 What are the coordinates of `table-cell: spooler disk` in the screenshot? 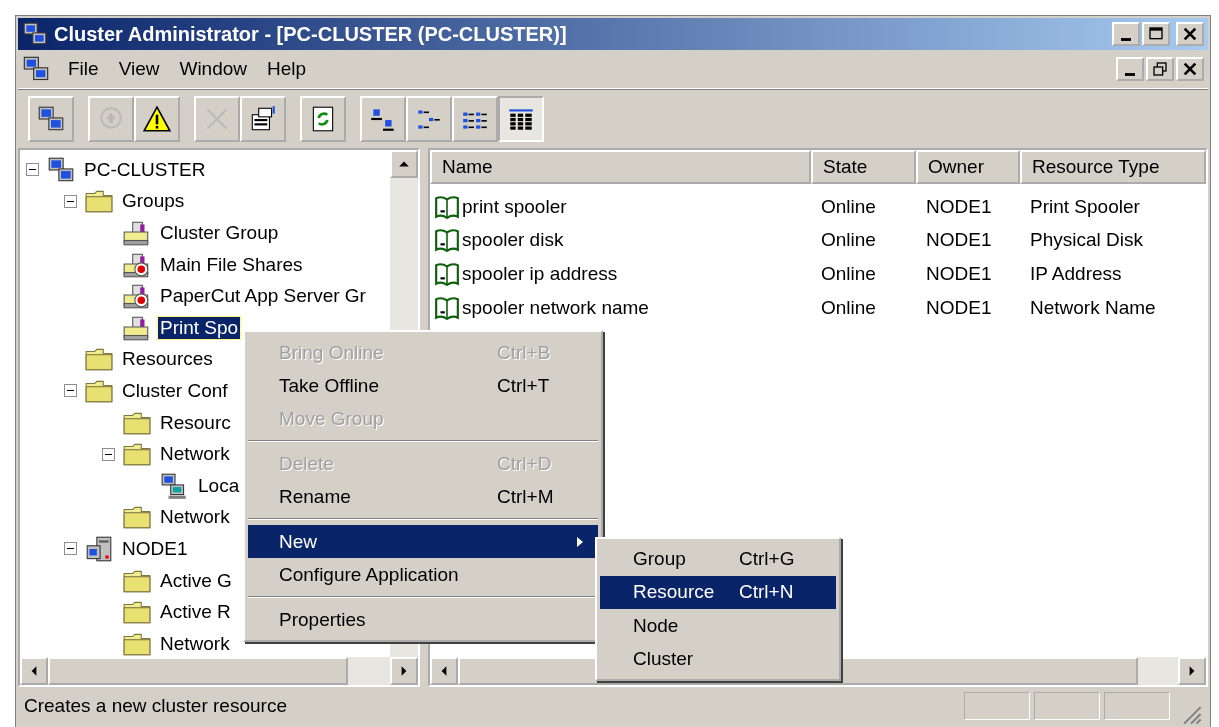 It's located at (513, 240).